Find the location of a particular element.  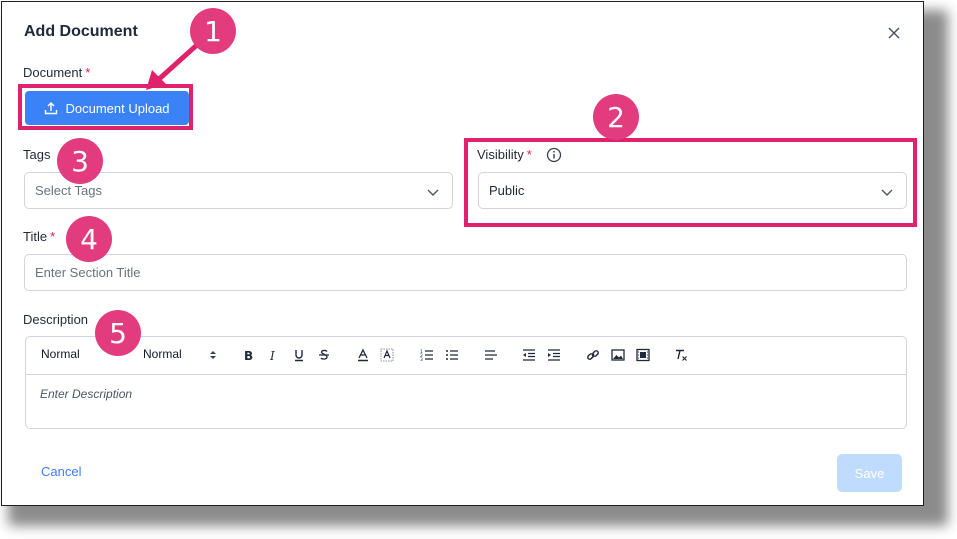

strikethrough-icon is located at coordinates (324, 355).